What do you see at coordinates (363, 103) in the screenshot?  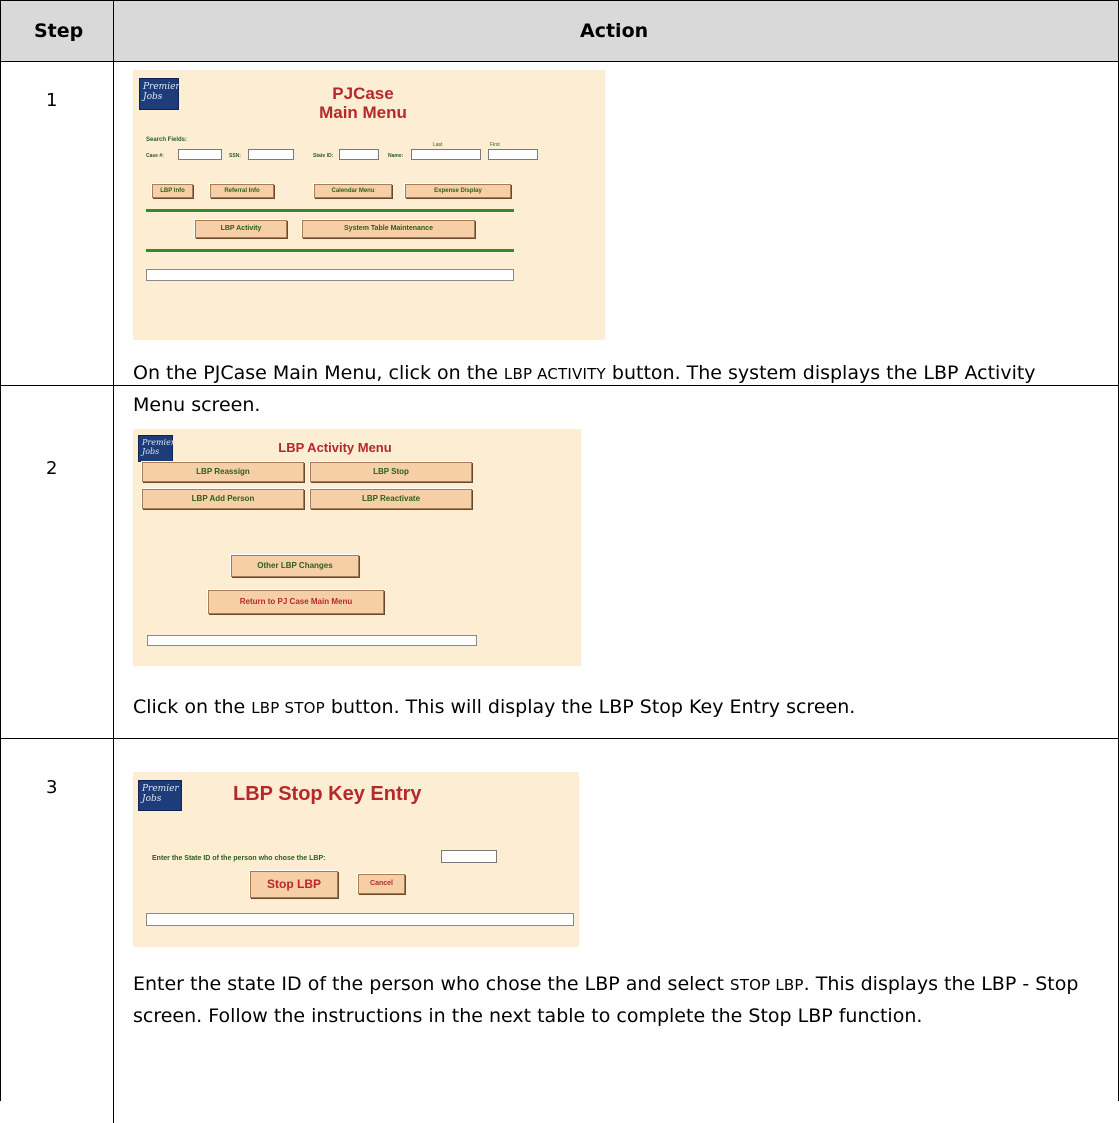 I see `screen-title: PJCase Main Menu` at bounding box center [363, 103].